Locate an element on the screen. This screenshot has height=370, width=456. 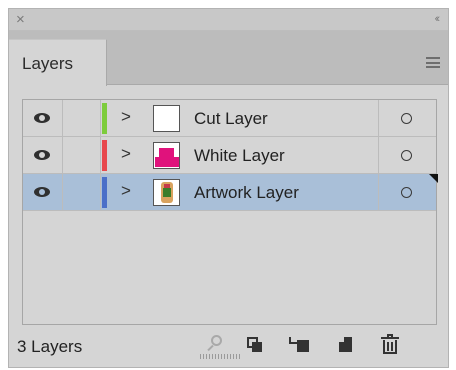
layer-row-white: > White Layer is located at coordinates (229, 155).